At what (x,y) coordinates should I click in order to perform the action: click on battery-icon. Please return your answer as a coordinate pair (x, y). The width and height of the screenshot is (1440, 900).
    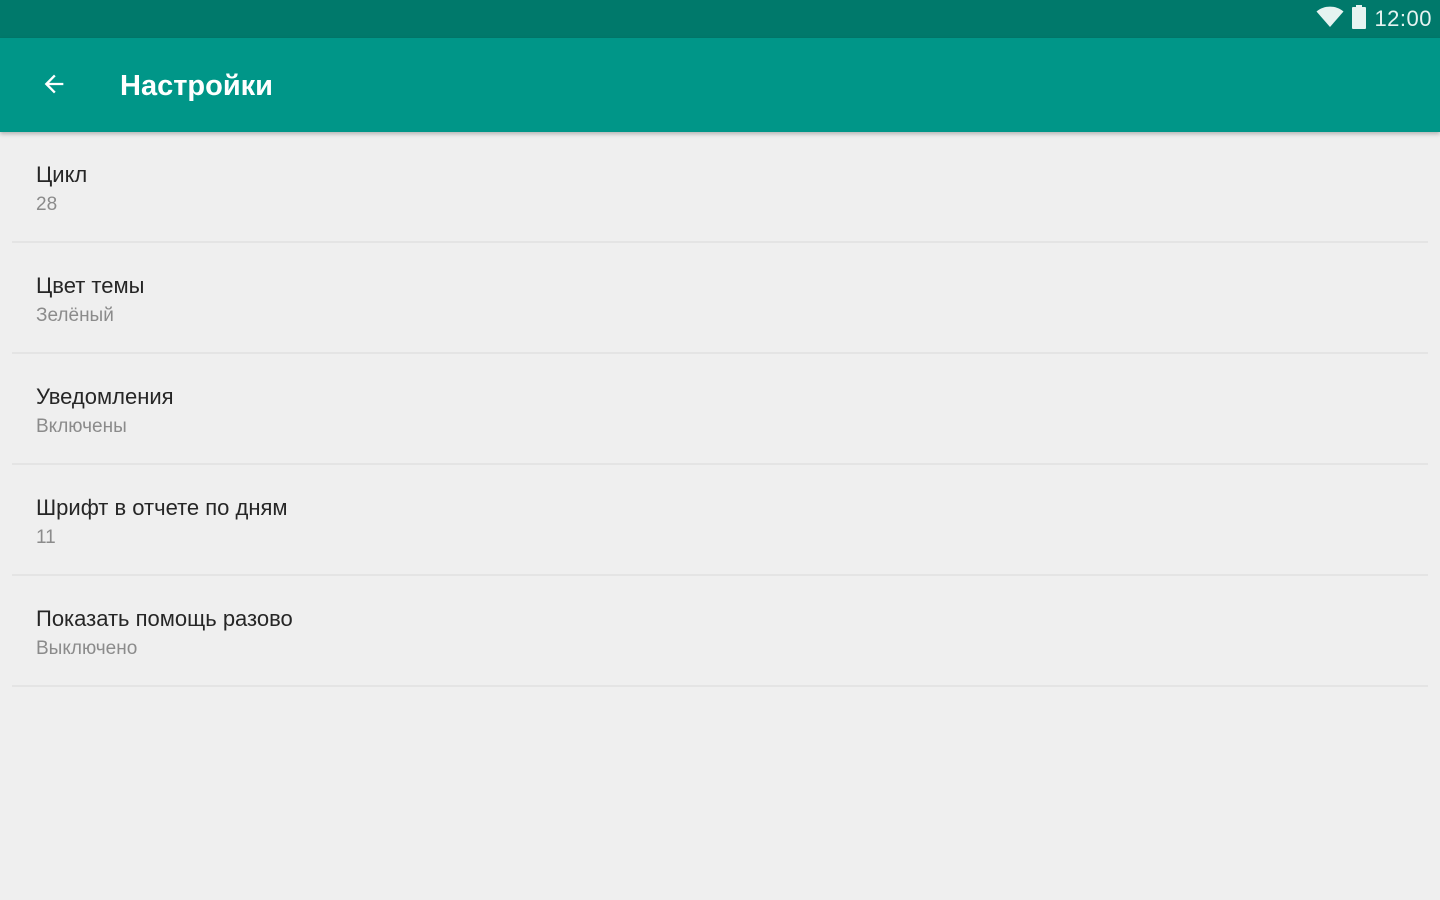
    Looking at the image, I should click on (1359, 19).